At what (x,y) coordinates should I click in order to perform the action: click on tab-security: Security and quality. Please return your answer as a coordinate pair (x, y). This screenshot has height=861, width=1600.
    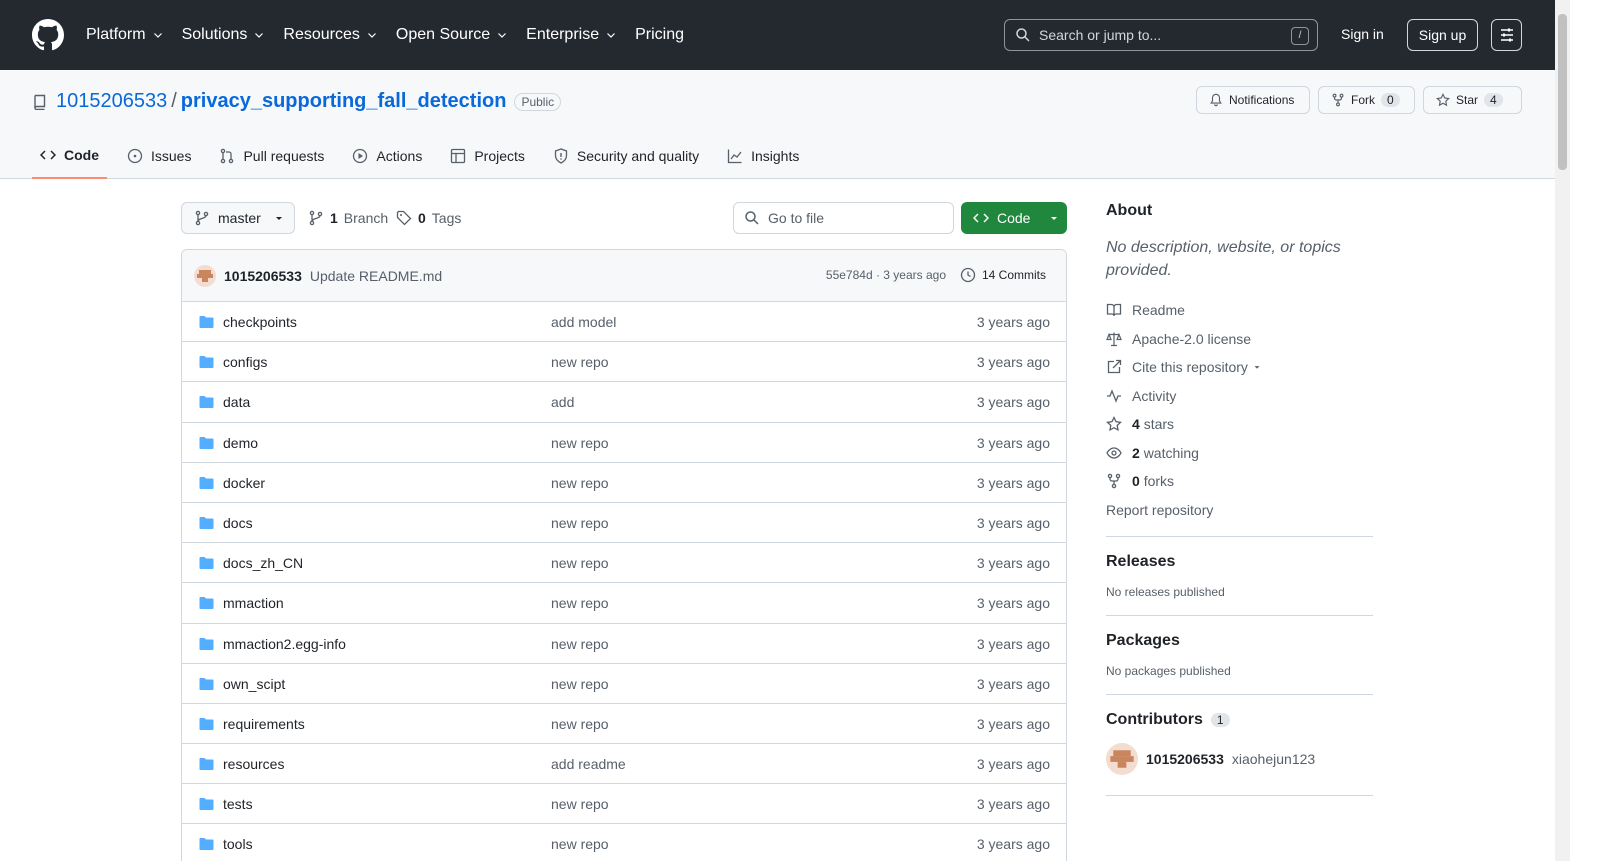
    Looking at the image, I should click on (626, 156).